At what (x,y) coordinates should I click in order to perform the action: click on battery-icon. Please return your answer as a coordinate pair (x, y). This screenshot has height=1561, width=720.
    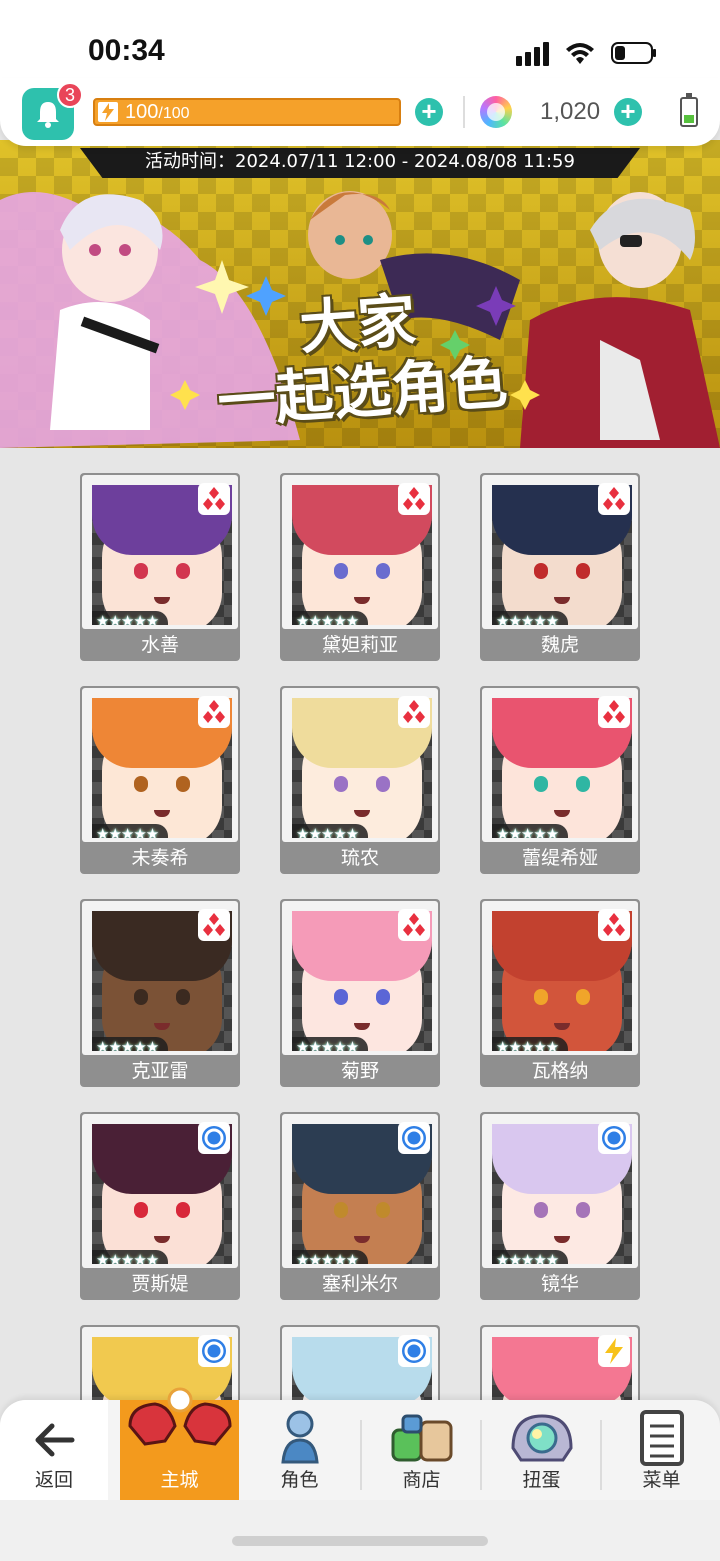
    Looking at the image, I should click on (689, 110).